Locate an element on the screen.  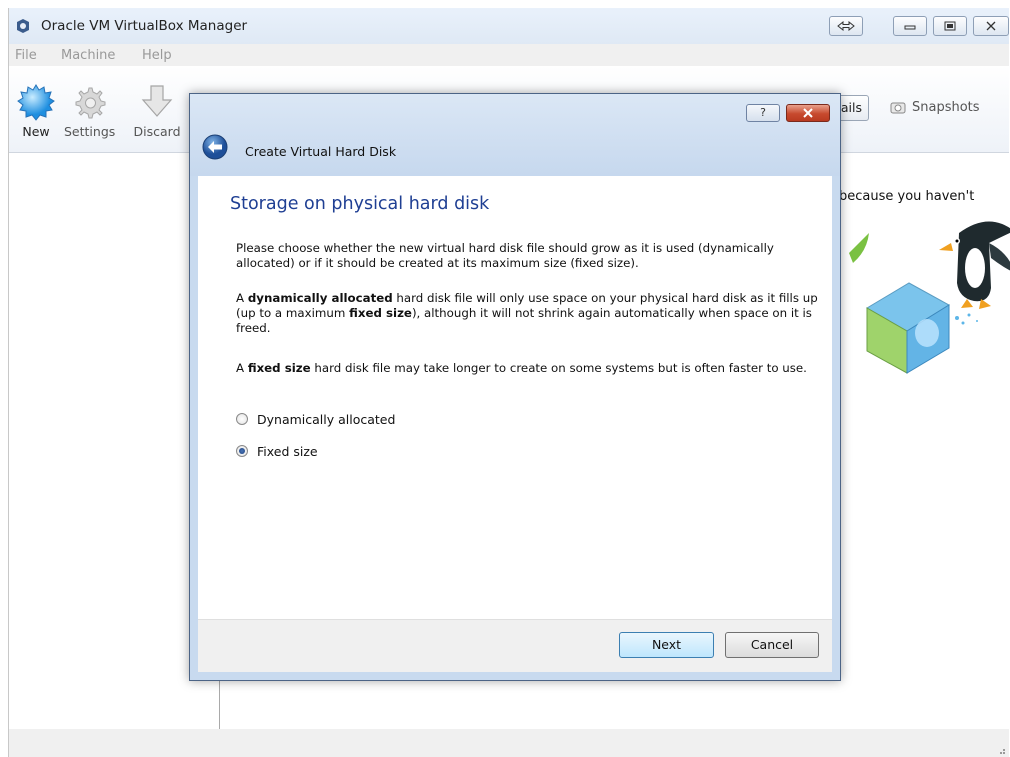
menu-bar: File Machine Help is located at coordinates (509, 55).